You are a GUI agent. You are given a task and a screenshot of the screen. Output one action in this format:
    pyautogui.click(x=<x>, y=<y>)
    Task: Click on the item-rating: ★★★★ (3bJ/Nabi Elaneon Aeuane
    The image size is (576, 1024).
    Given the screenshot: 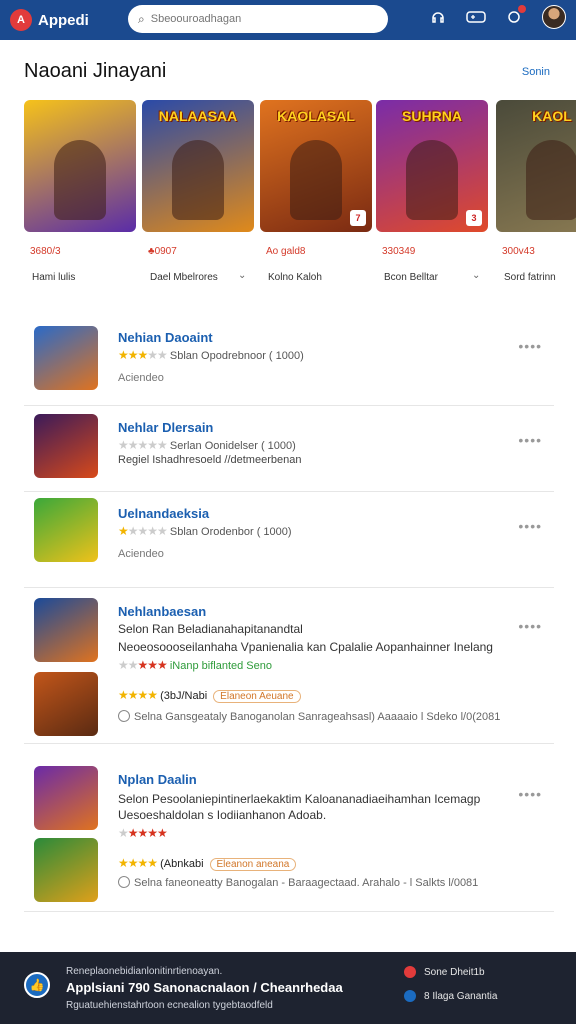 What is the action you would take?
    pyautogui.click(x=209, y=695)
    